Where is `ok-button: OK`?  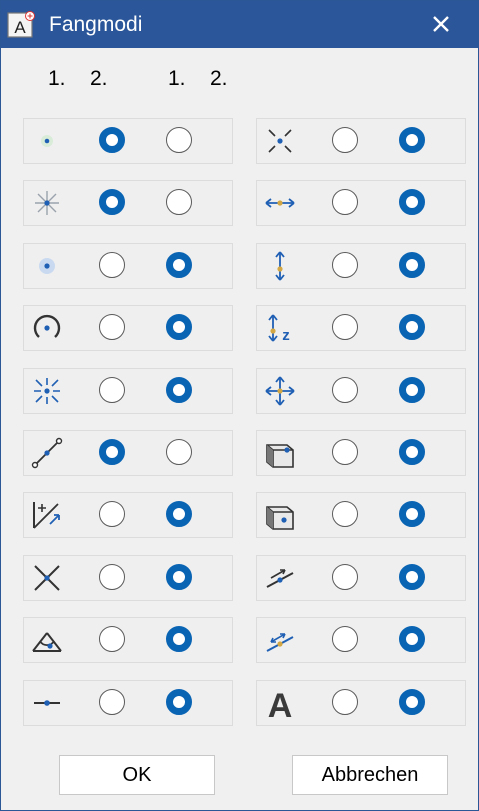 ok-button: OK is located at coordinates (137, 775).